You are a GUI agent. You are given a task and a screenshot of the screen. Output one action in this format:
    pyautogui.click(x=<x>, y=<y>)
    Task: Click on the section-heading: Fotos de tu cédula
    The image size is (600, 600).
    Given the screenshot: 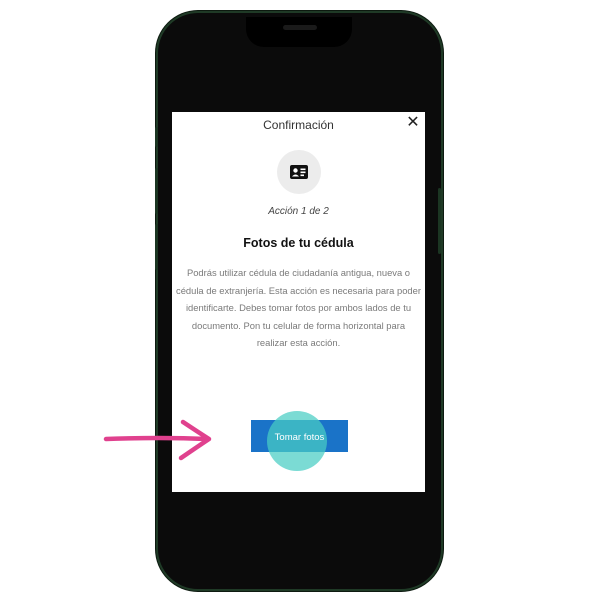 What is the action you would take?
    pyautogui.click(x=298, y=243)
    